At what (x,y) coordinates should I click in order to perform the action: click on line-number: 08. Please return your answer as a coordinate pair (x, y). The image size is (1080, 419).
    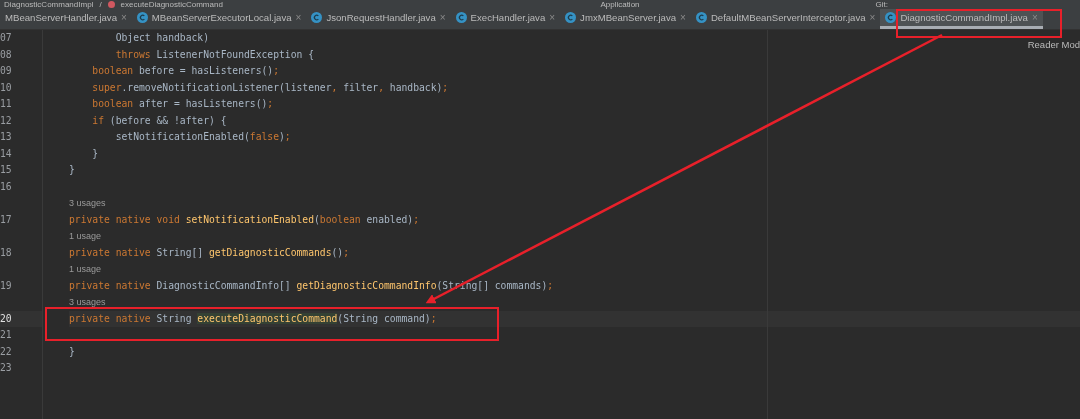
    Looking at the image, I should click on (6, 54).